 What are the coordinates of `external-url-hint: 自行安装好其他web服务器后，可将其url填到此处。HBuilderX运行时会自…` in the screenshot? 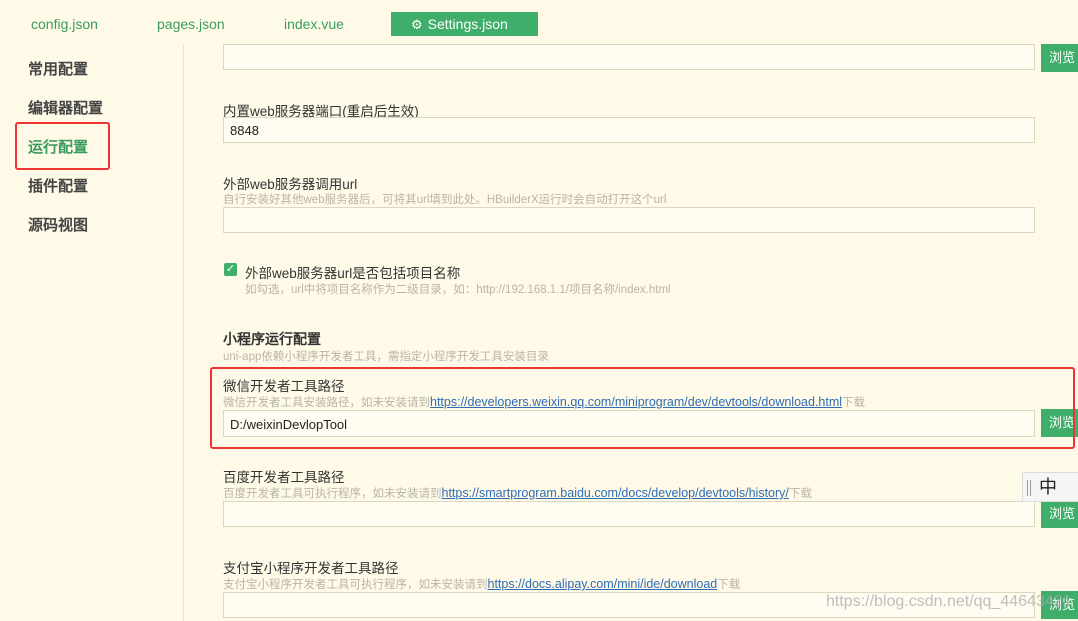 It's located at (445, 200).